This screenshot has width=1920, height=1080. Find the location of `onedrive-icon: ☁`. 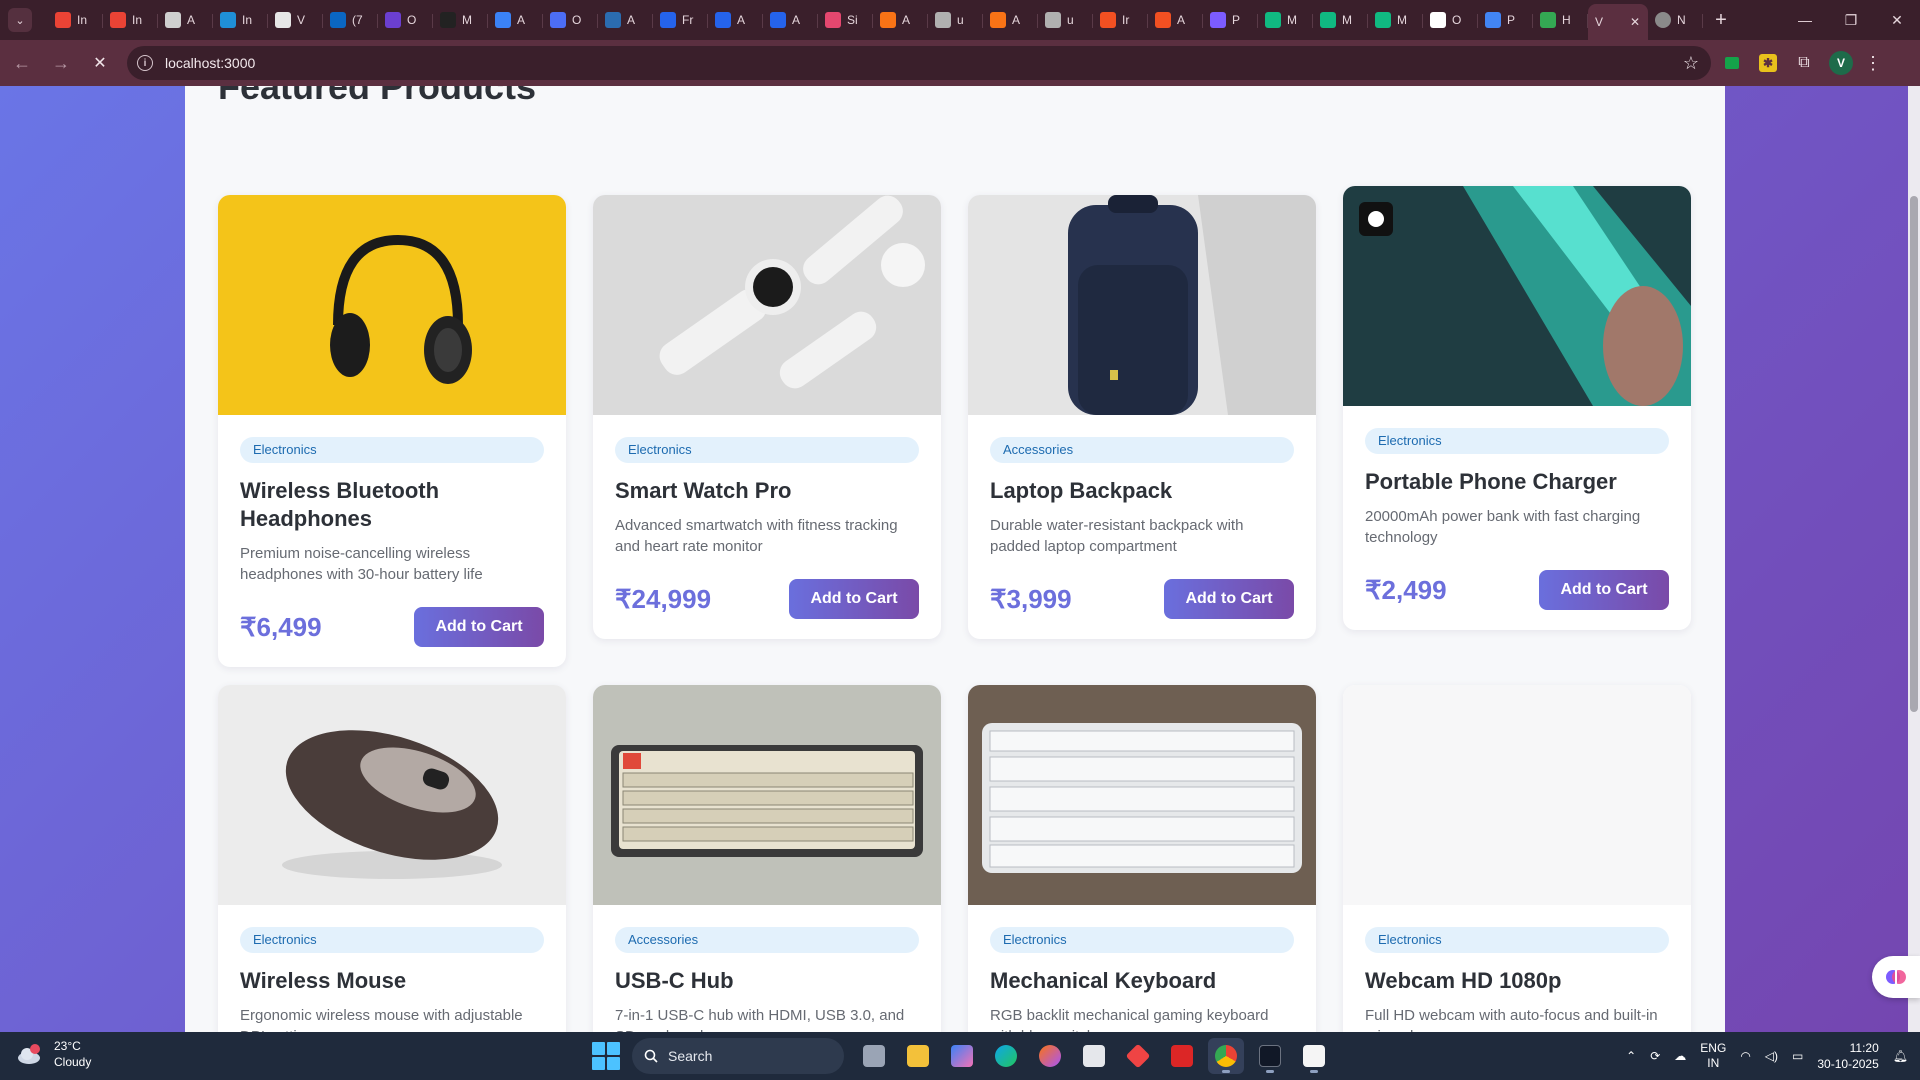

onedrive-icon: ☁ is located at coordinates (1680, 1056).